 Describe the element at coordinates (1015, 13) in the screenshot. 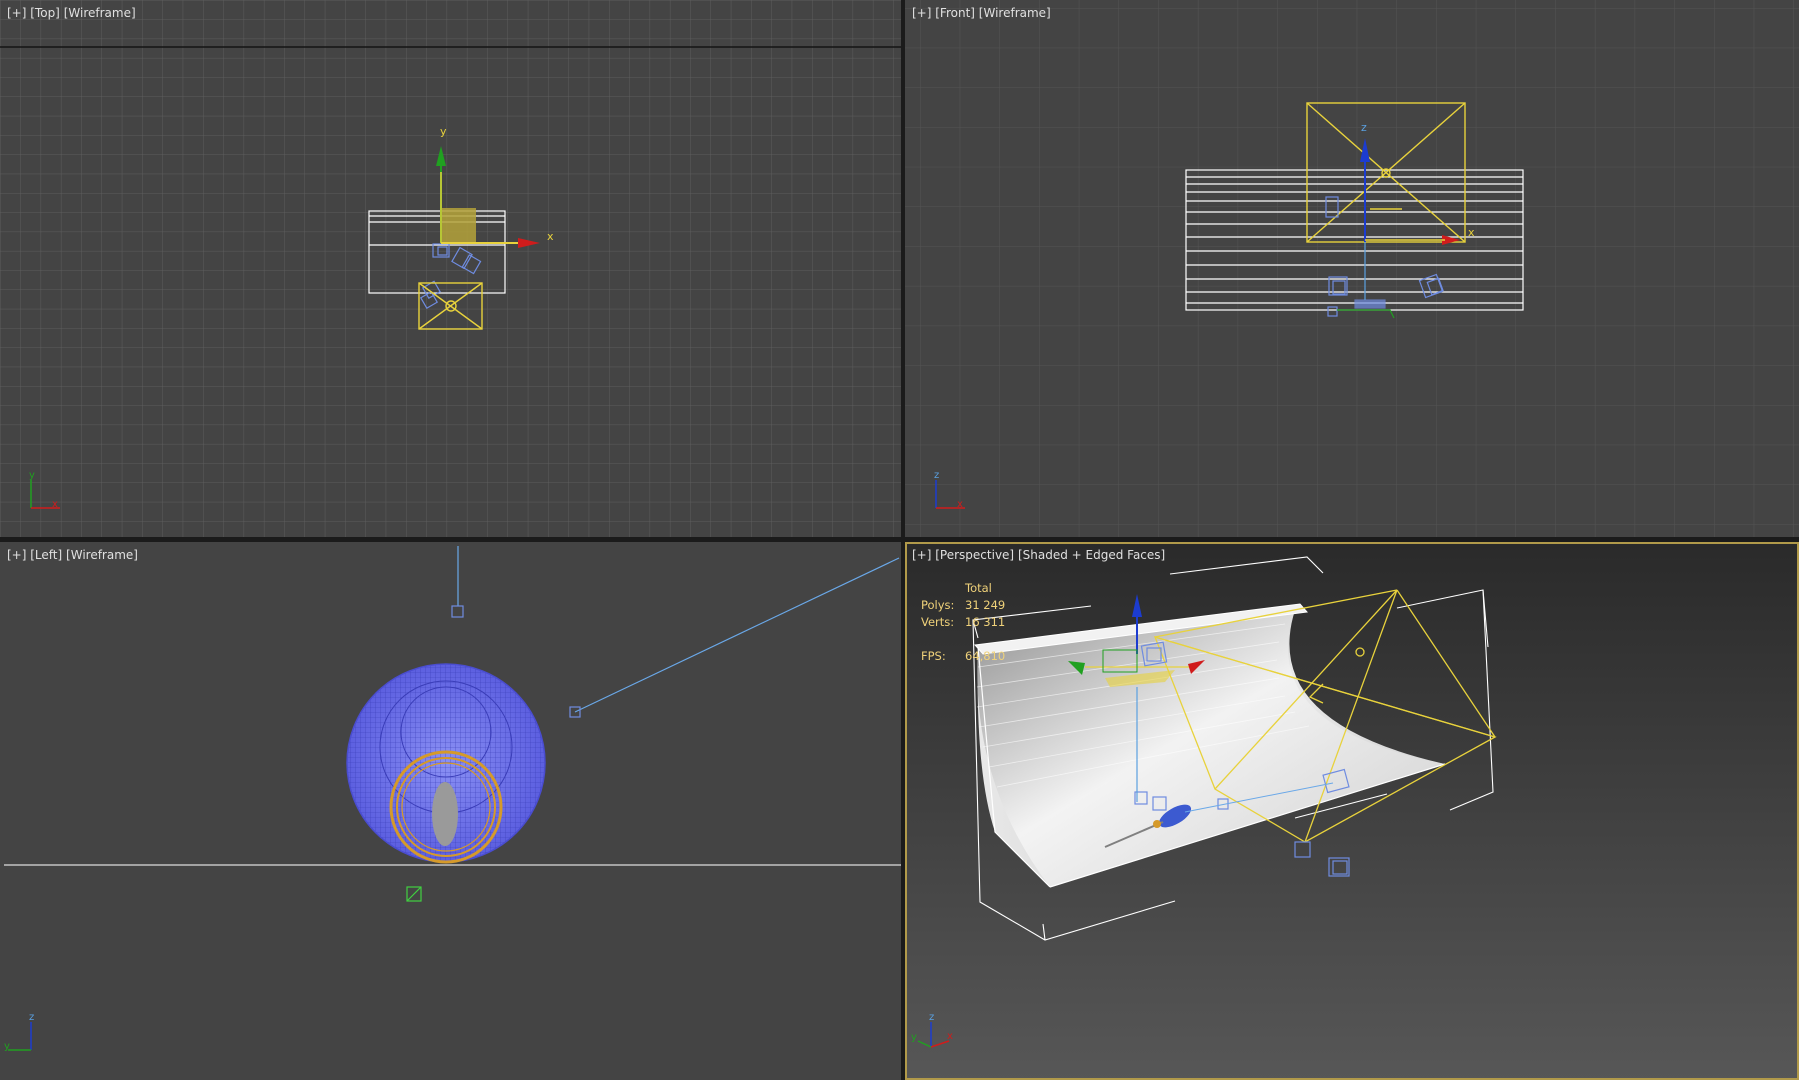

I see `shading-mode-front: [Wireframe]` at that location.